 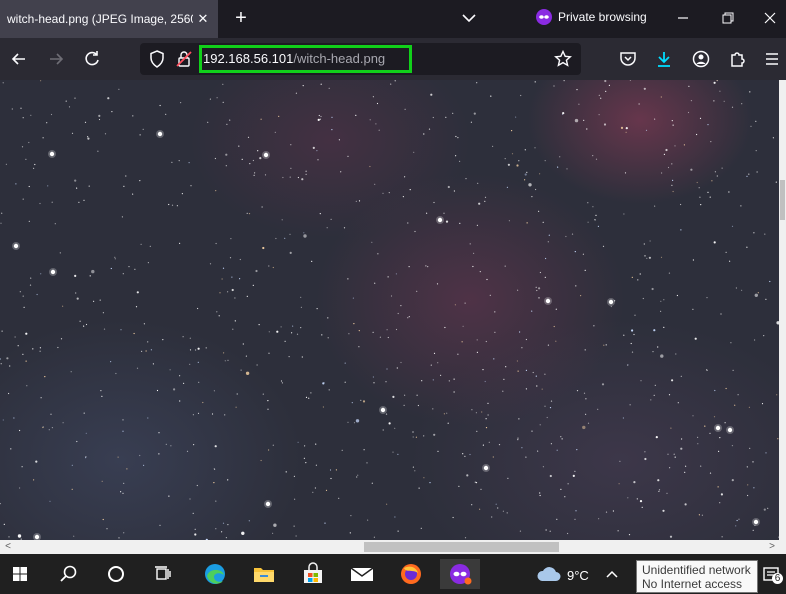 I want to click on notification-count: 6, so click(x=777, y=578).